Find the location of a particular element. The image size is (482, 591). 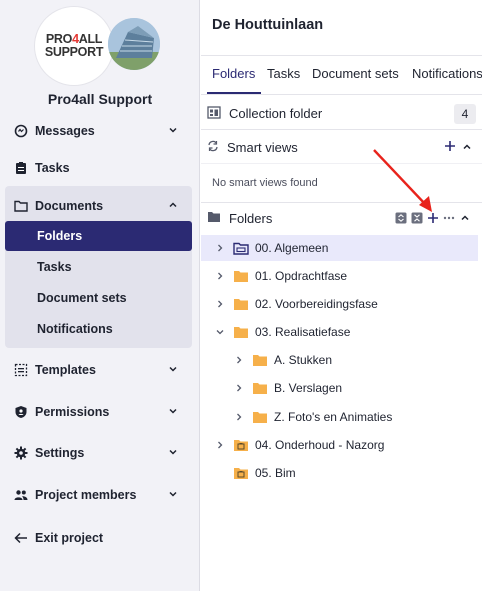

tab-document-sets: Document sets is located at coordinates (355, 73).